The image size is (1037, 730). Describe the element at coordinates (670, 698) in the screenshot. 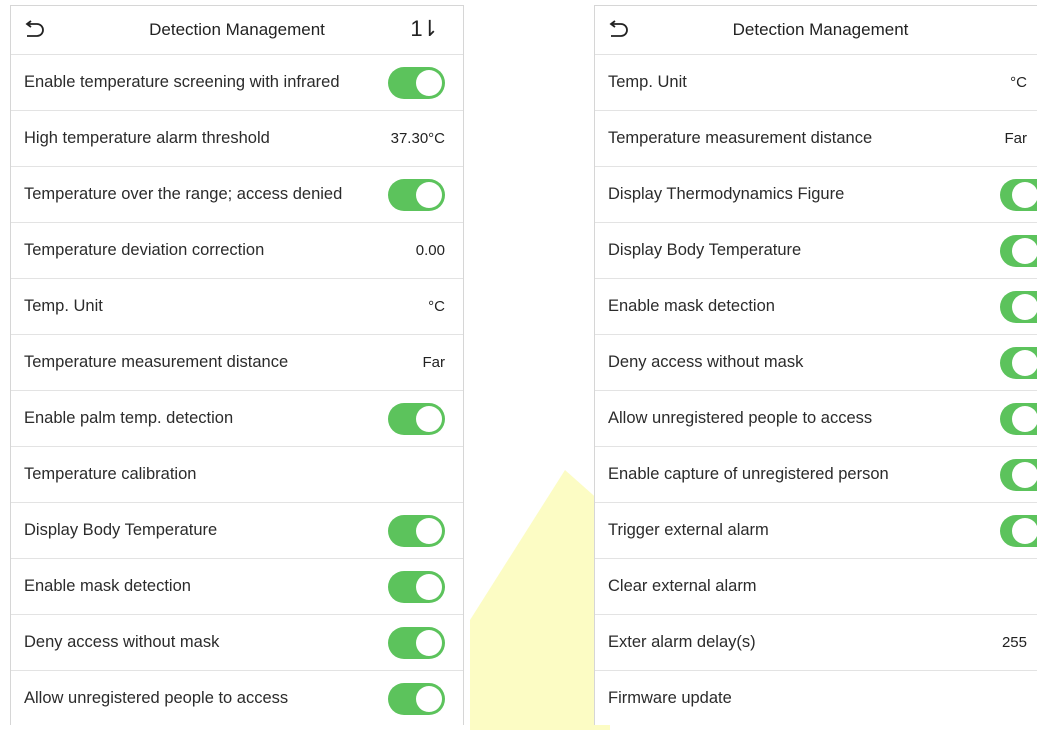

I see `setting-label: Firmware update` at that location.